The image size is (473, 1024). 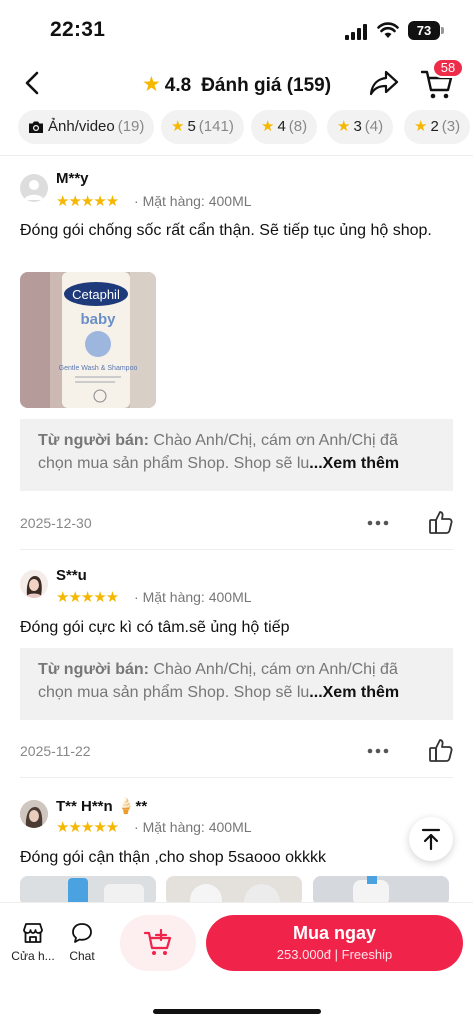 I want to click on chat-button: Chat, so click(x=82, y=942).